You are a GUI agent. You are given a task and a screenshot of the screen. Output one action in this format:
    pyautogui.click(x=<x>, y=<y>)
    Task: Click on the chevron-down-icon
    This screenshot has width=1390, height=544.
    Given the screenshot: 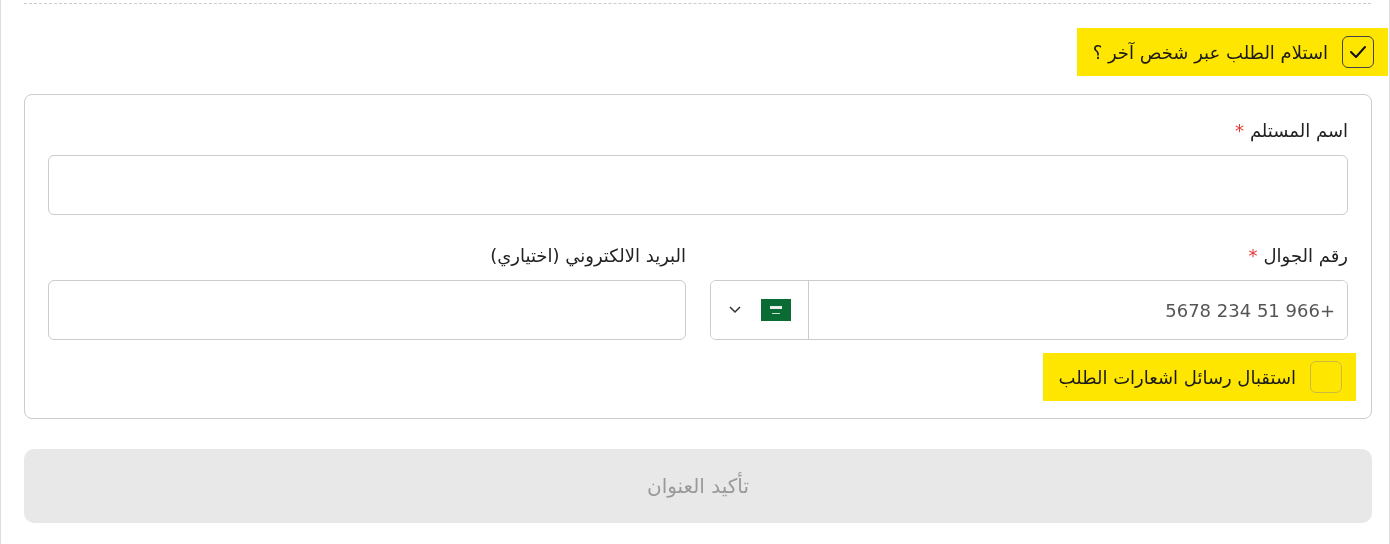 What is the action you would take?
    pyautogui.click(x=734, y=310)
    